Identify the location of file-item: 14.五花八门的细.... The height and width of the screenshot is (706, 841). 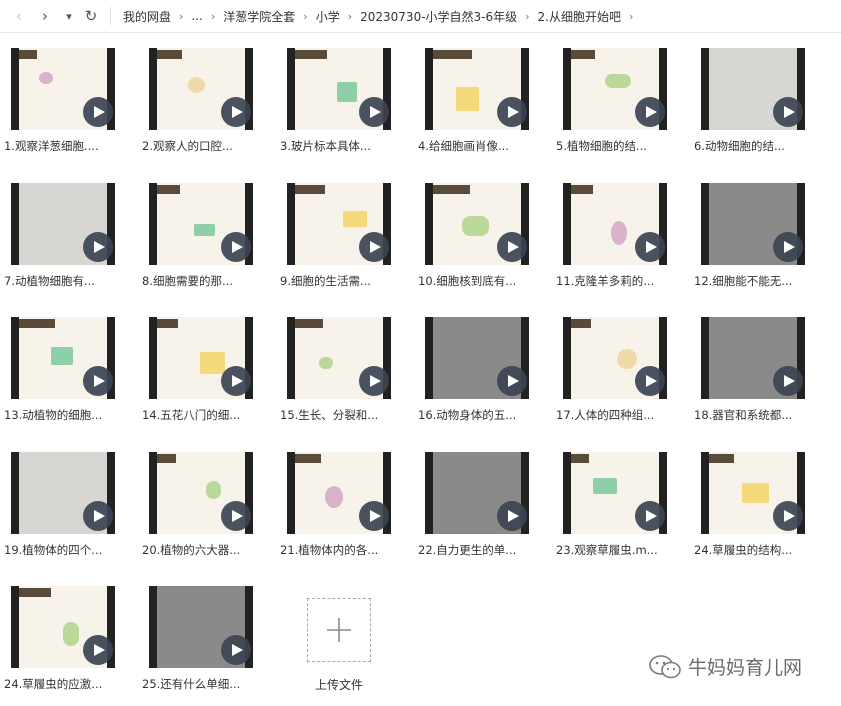
(203, 377).